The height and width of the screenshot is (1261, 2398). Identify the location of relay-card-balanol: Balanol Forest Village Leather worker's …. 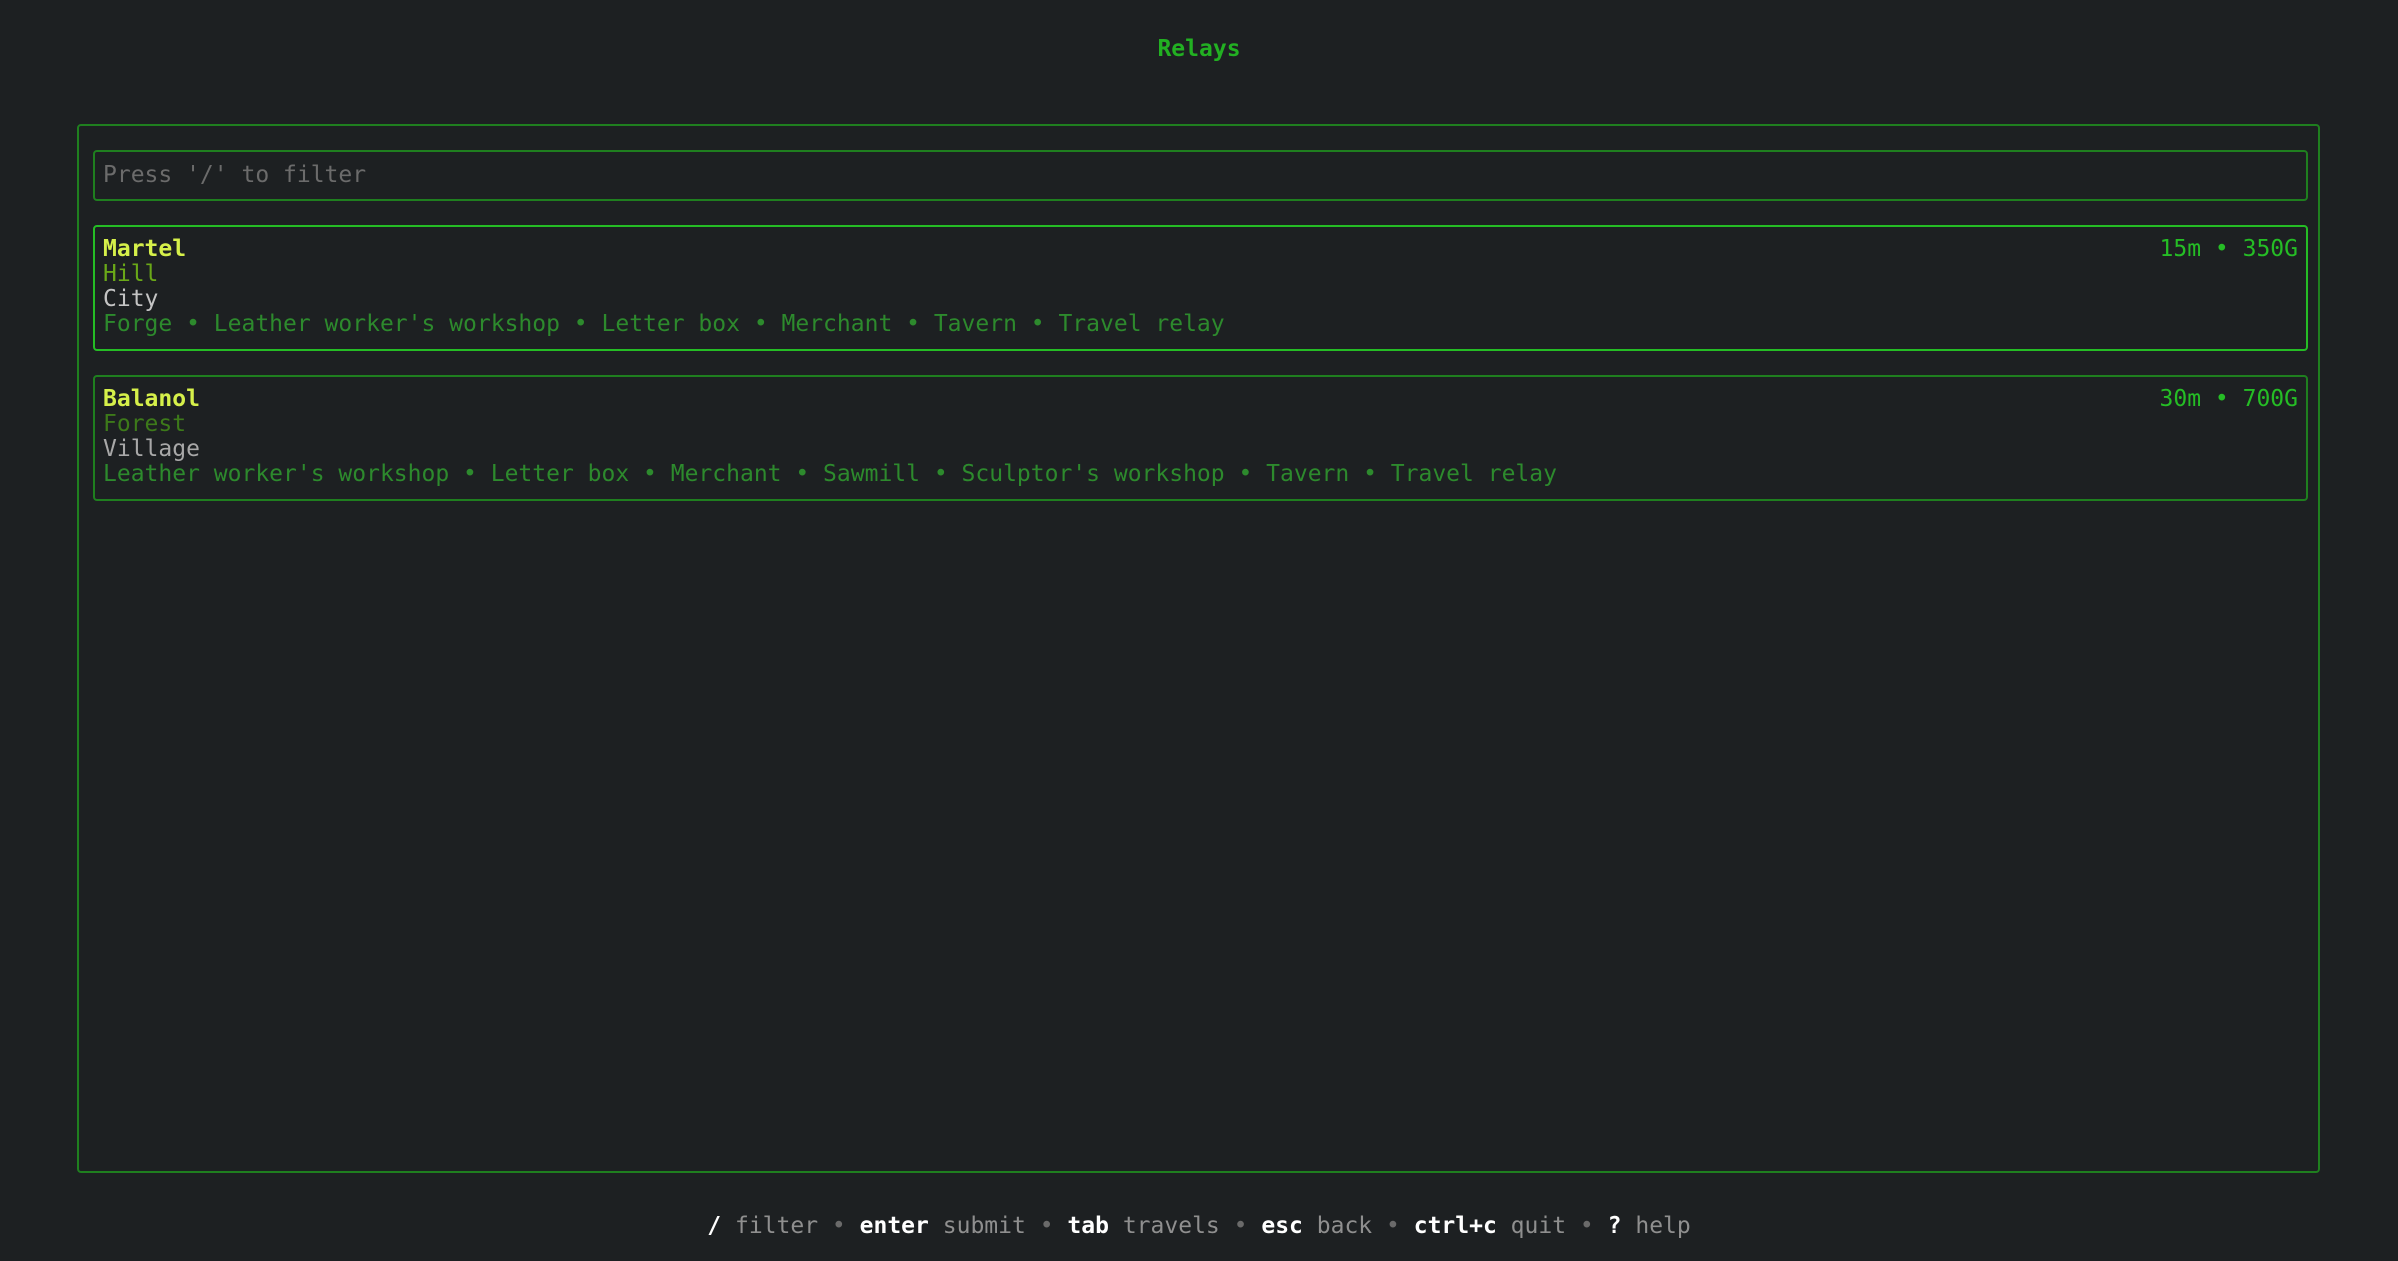
(1200, 438).